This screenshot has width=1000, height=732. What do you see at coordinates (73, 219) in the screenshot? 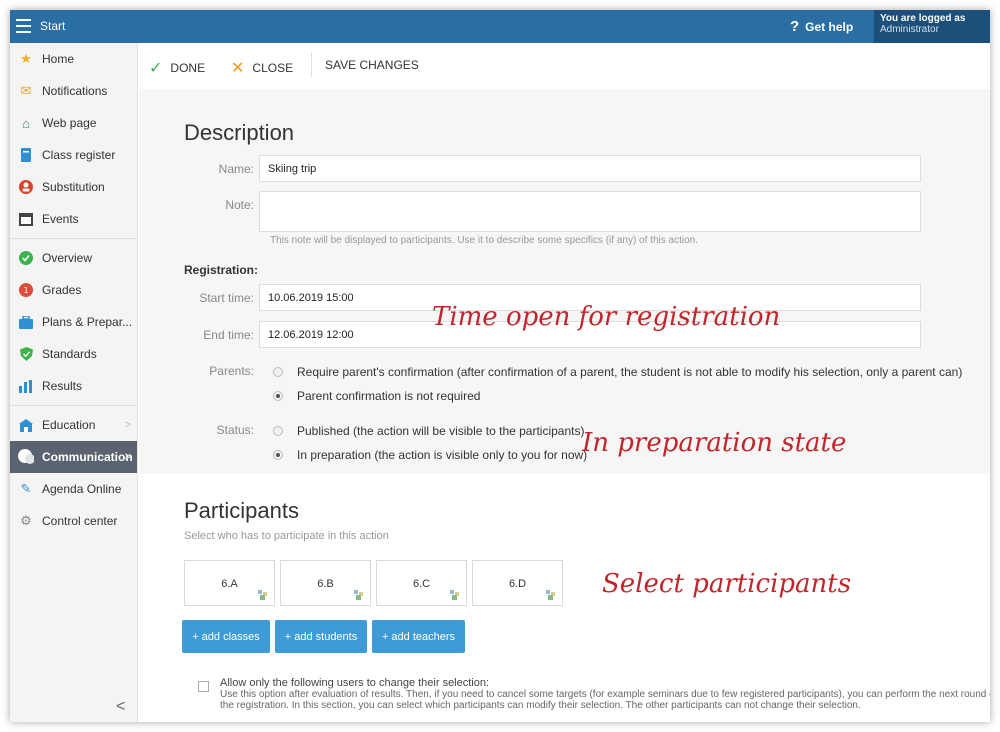
I see `sidebar-item-events: Events` at bounding box center [73, 219].